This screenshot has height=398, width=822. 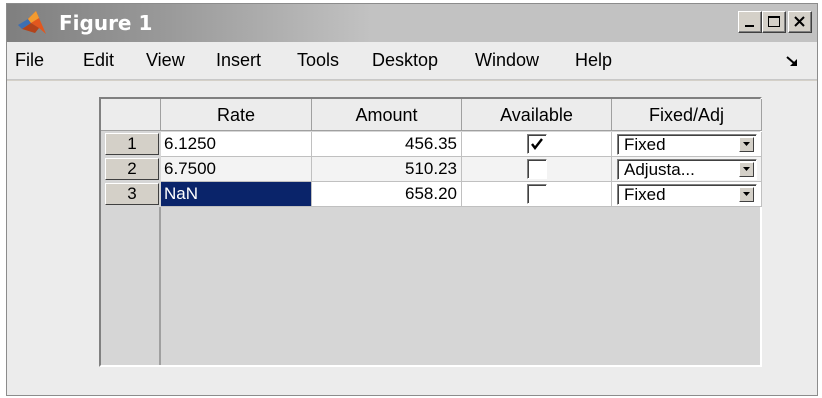 What do you see at coordinates (749, 26) in the screenshot?
I see `minimize-icon` at bounding box center [749, 26].